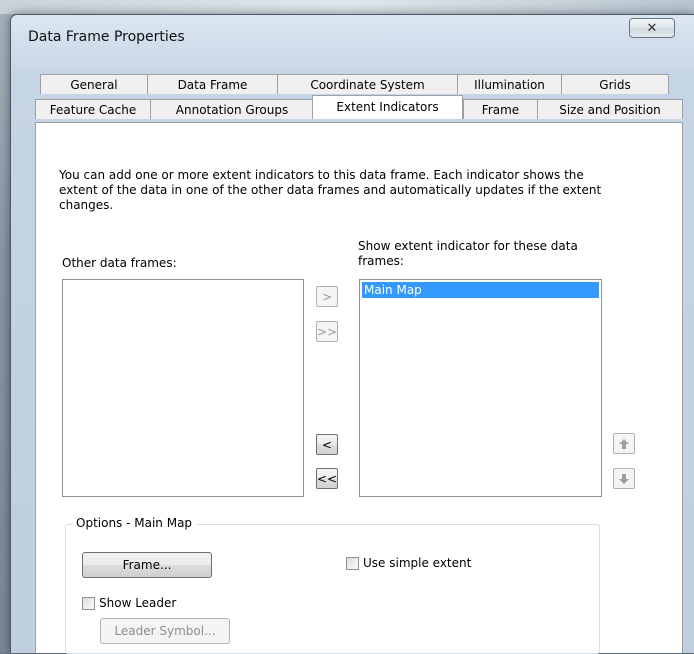 This screenshot has height=654, width=694. What do you see at coordinates (94, 84) in the screenshot?
I see `tab-general: General` at bounding box center [94, 84].